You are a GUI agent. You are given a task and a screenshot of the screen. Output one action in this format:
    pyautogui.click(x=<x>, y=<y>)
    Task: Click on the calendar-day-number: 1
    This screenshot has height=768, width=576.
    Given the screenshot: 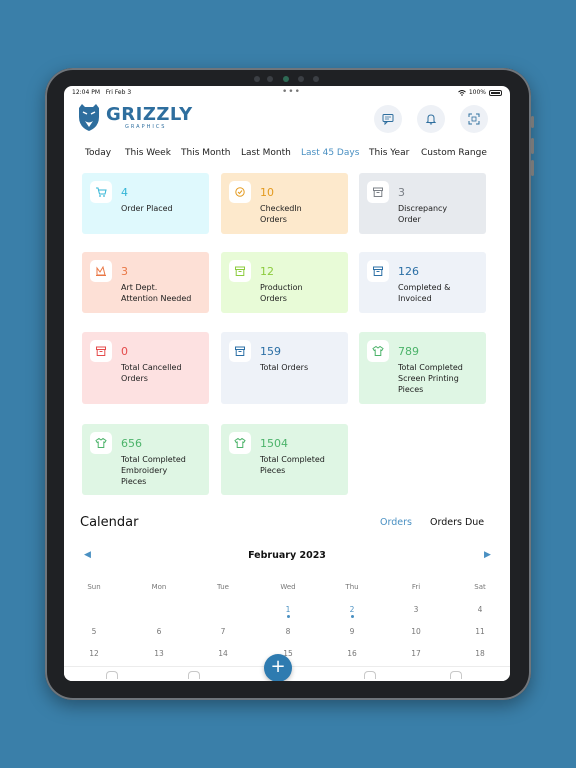 What is the action you would take?
    pyautogui.click(x=288, y=609)
    